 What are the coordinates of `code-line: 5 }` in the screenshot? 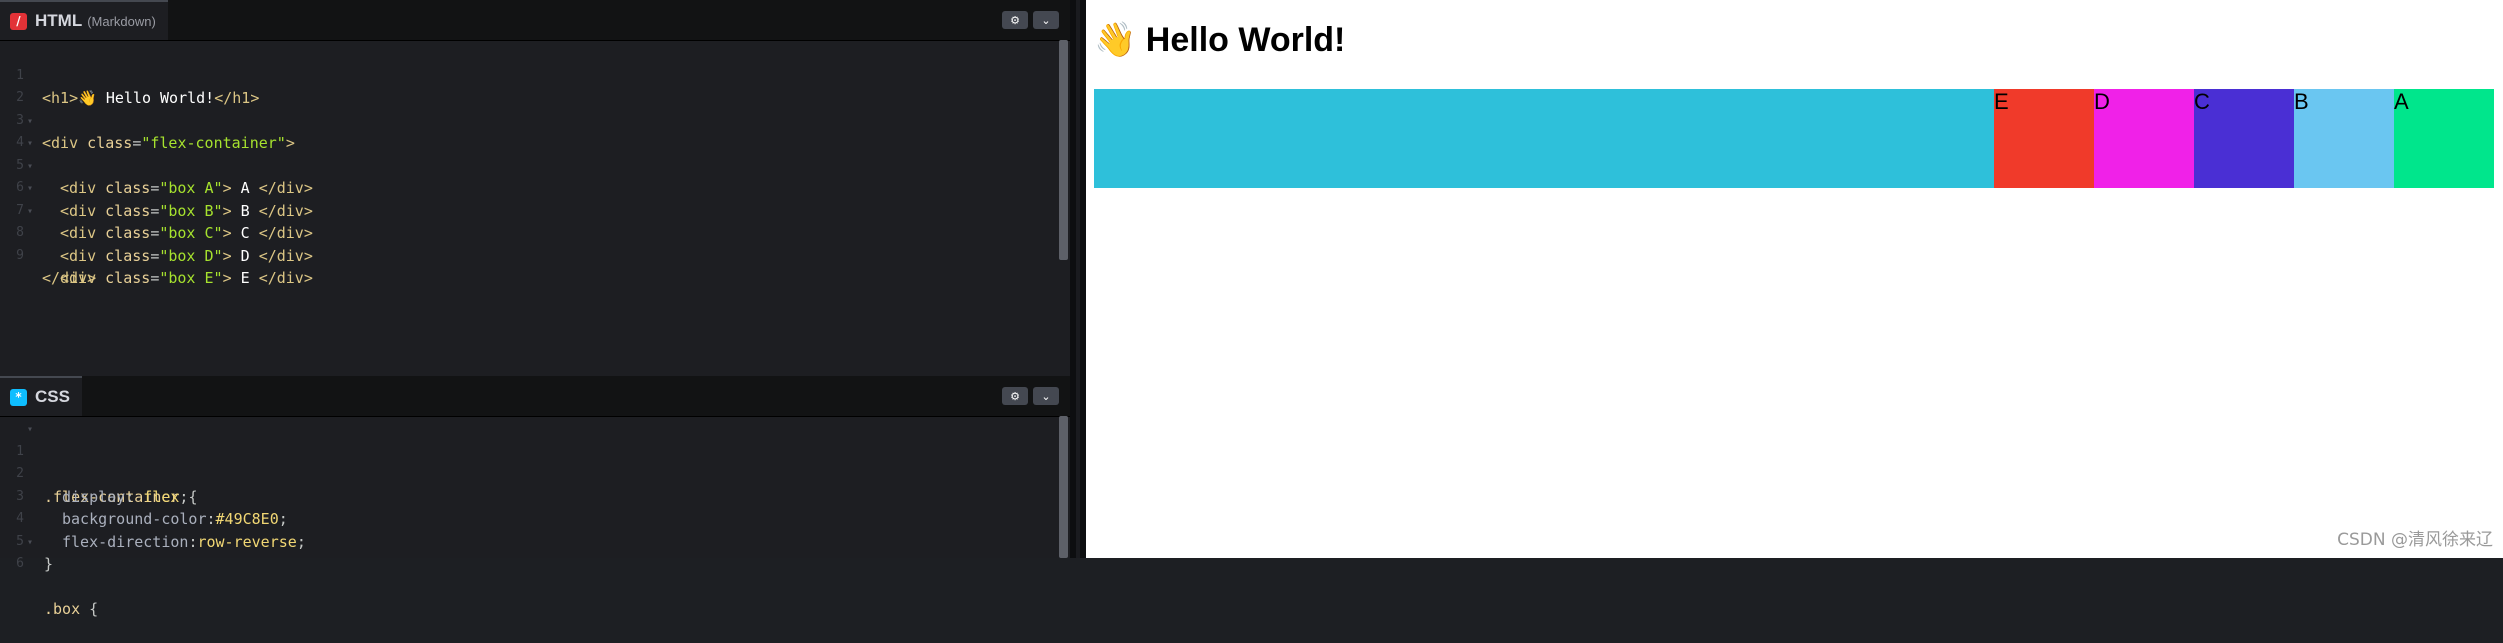 It's located at (530, 541).